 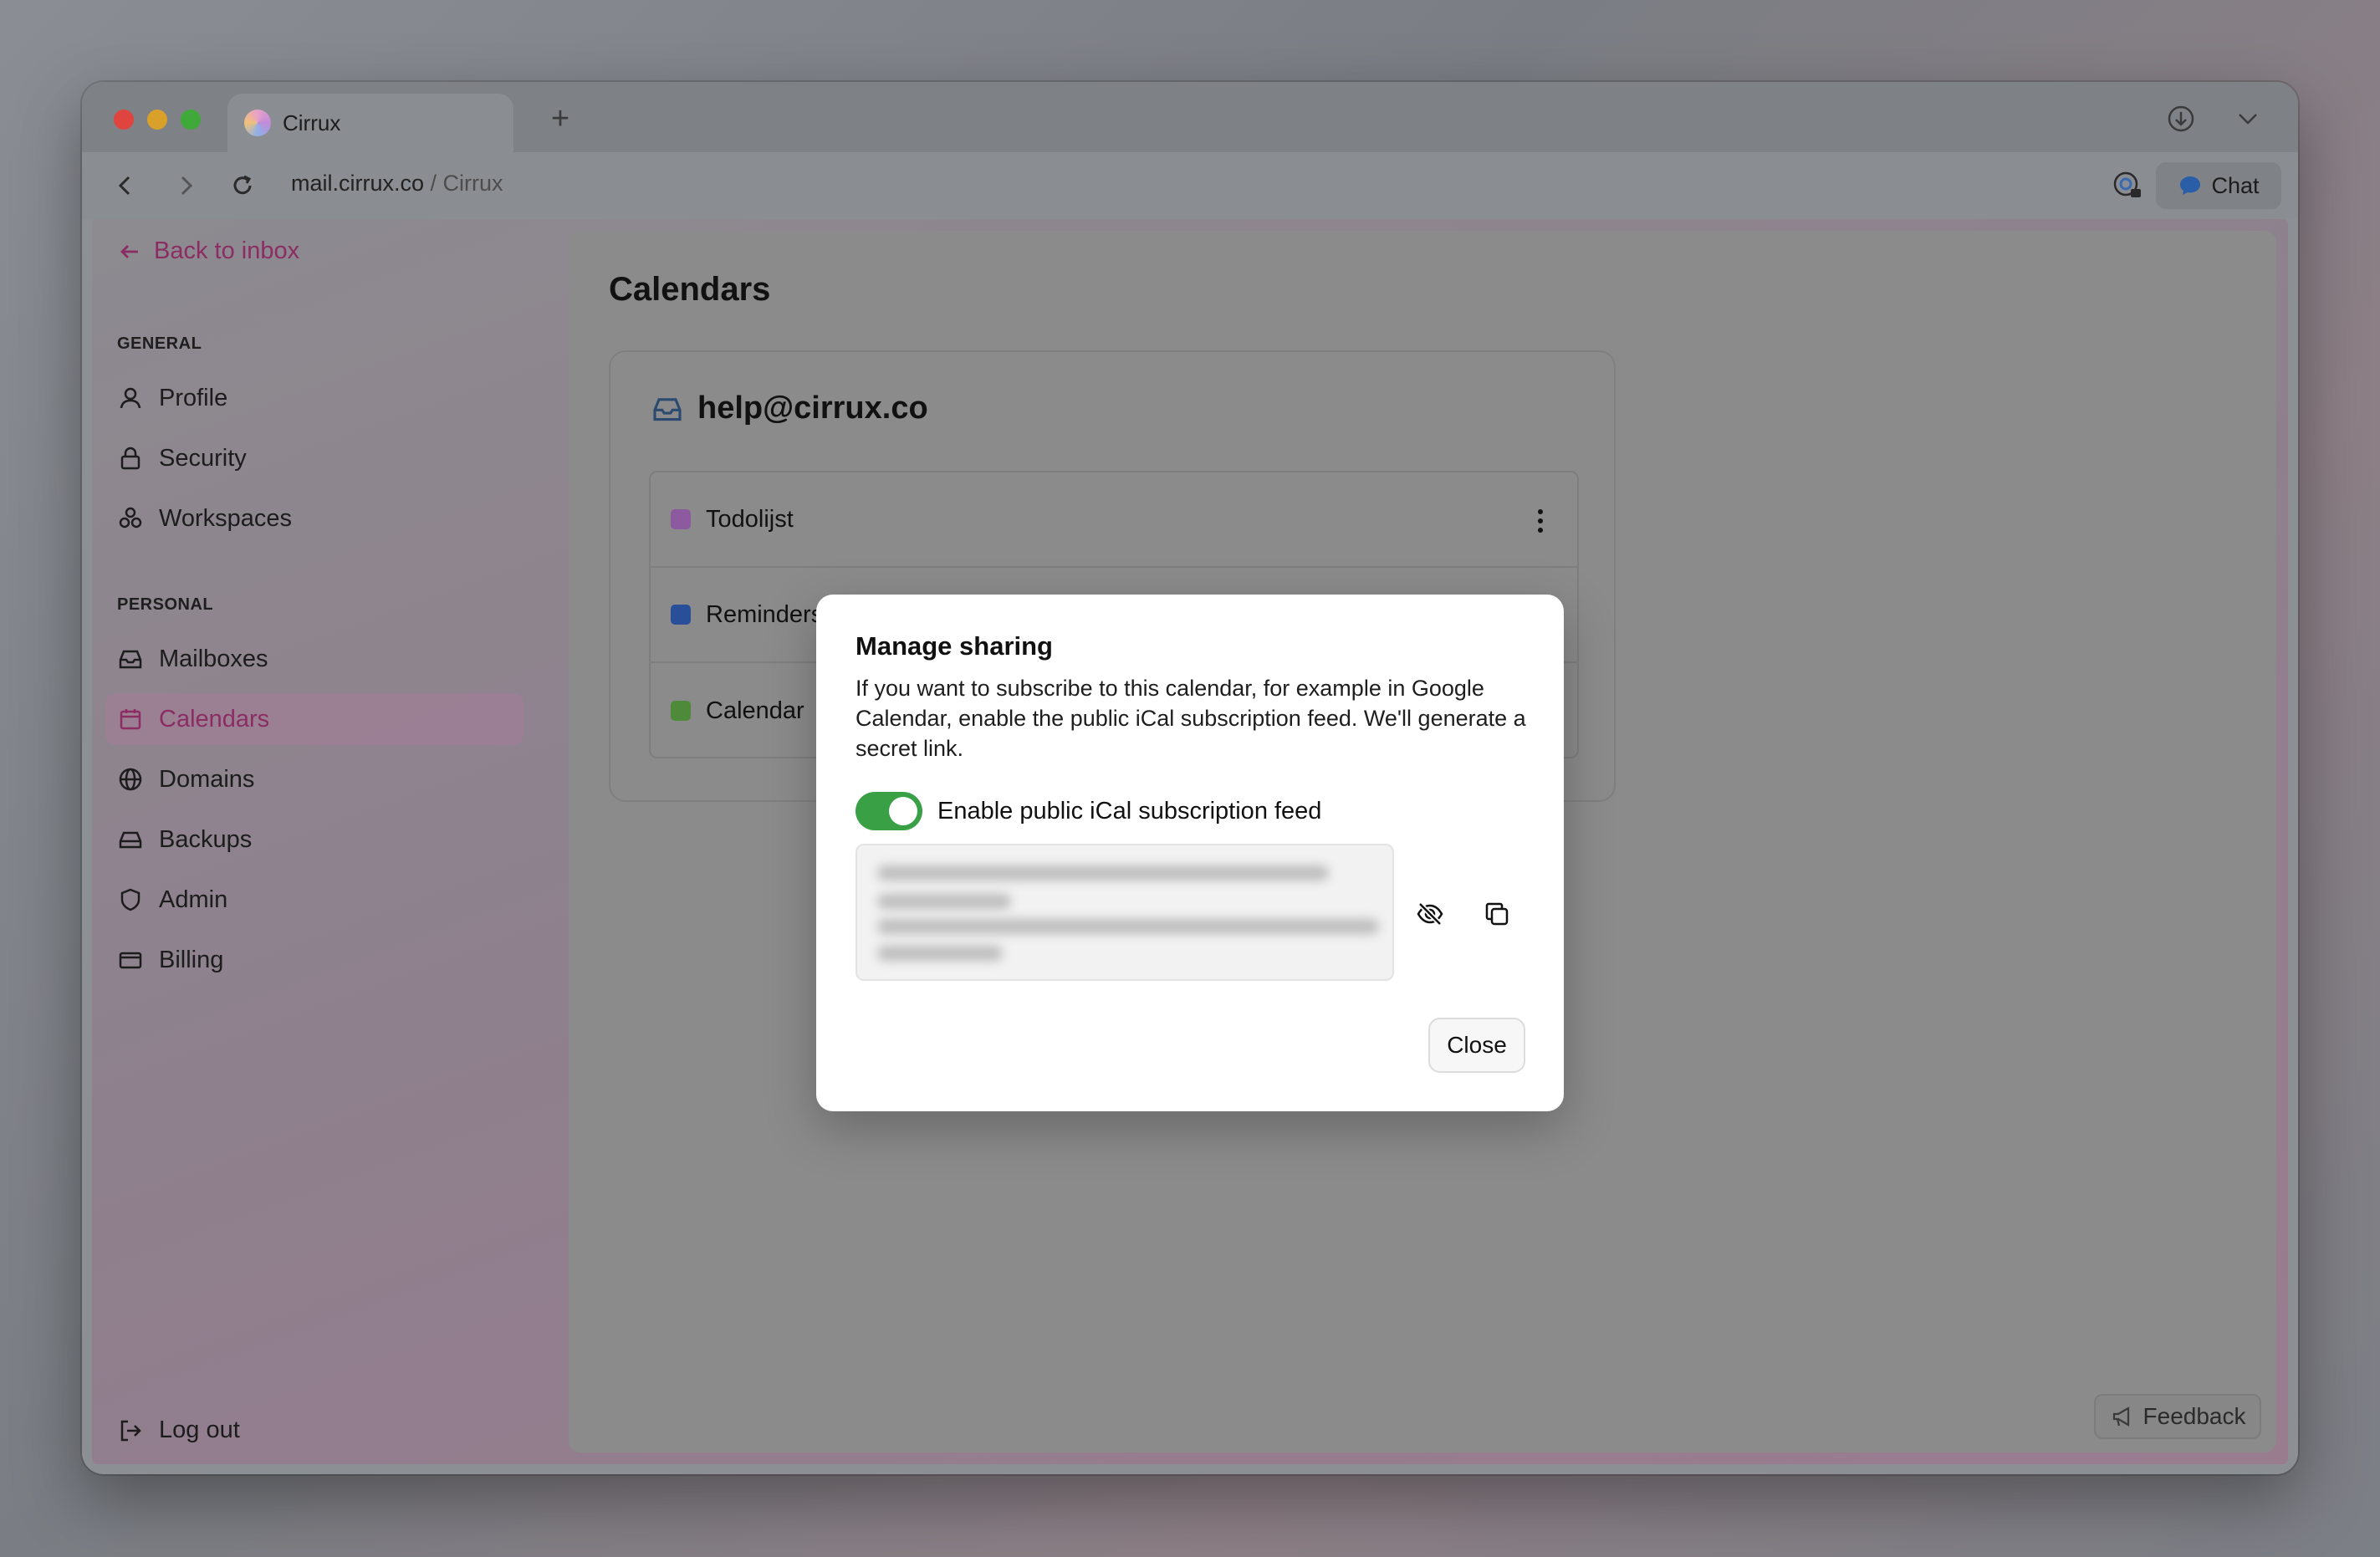 I want to click on title-bar: Cirrux +, so click(x=1190, y=117).